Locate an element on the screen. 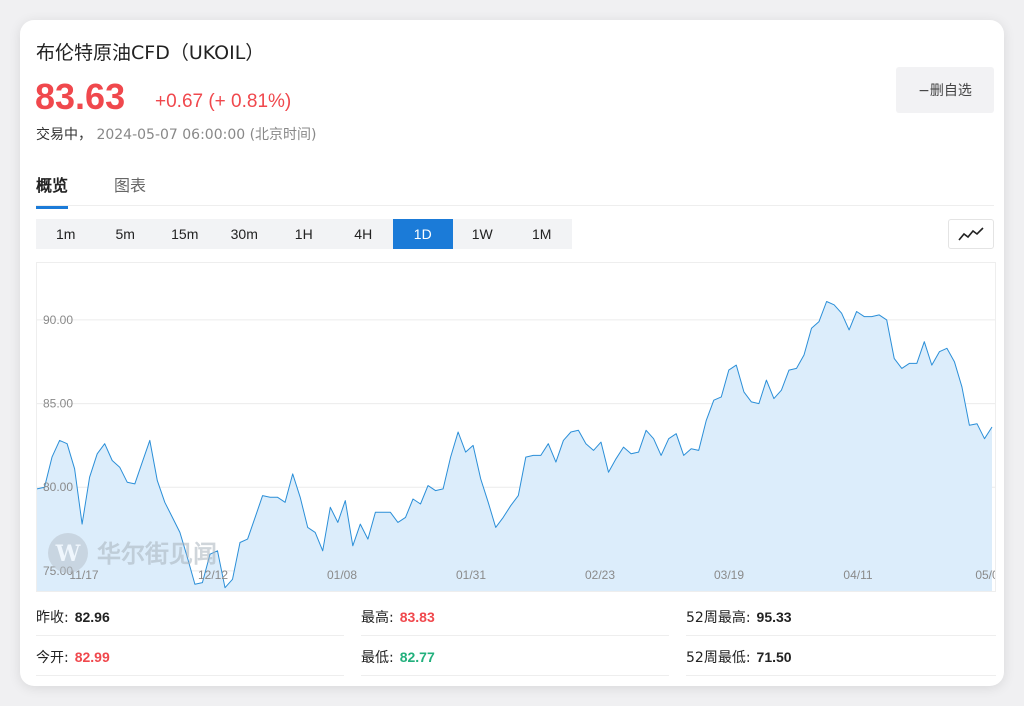 The height and width of the screenshot is (706, 1024). x-tick-label: 03/19 is located at coordinates (729, 575).